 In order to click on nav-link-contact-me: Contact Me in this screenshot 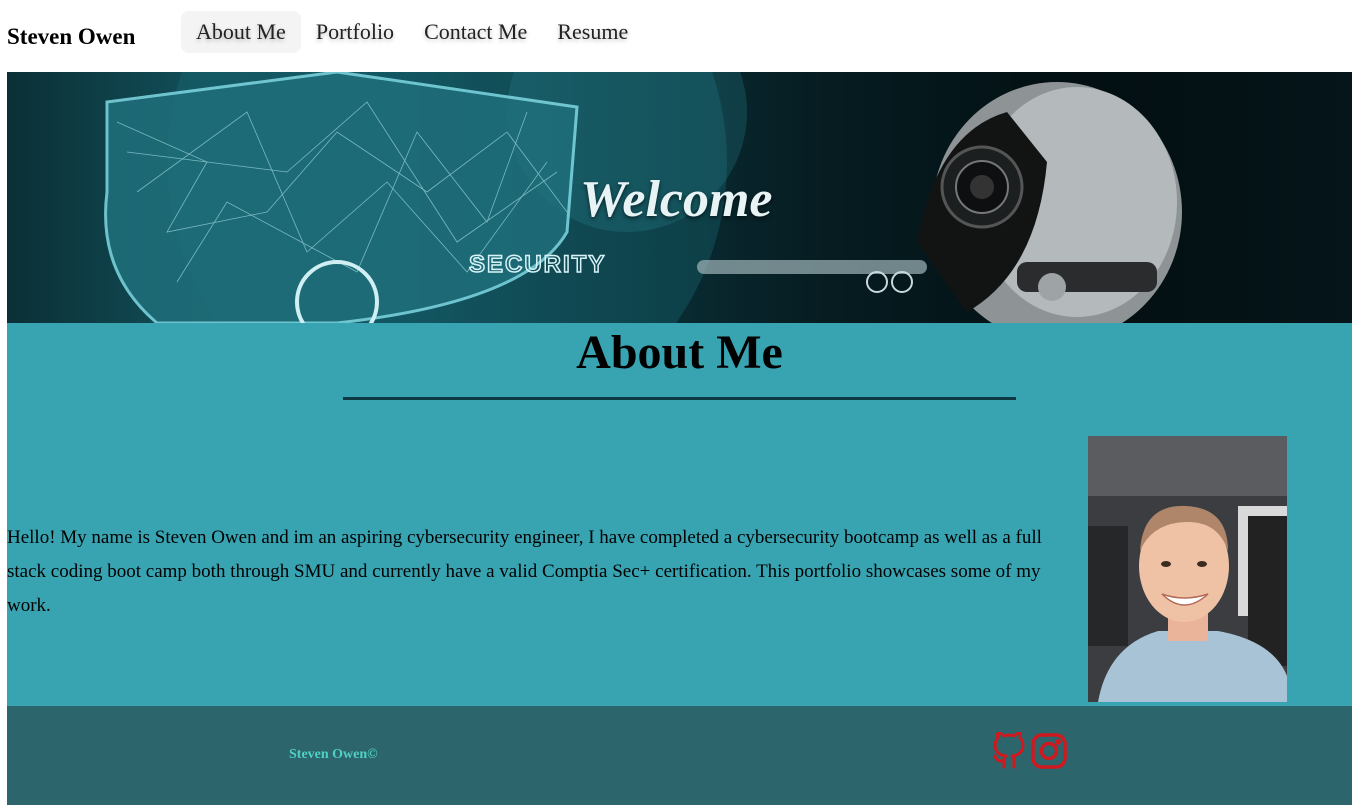, I will do `click(475, 32)`.